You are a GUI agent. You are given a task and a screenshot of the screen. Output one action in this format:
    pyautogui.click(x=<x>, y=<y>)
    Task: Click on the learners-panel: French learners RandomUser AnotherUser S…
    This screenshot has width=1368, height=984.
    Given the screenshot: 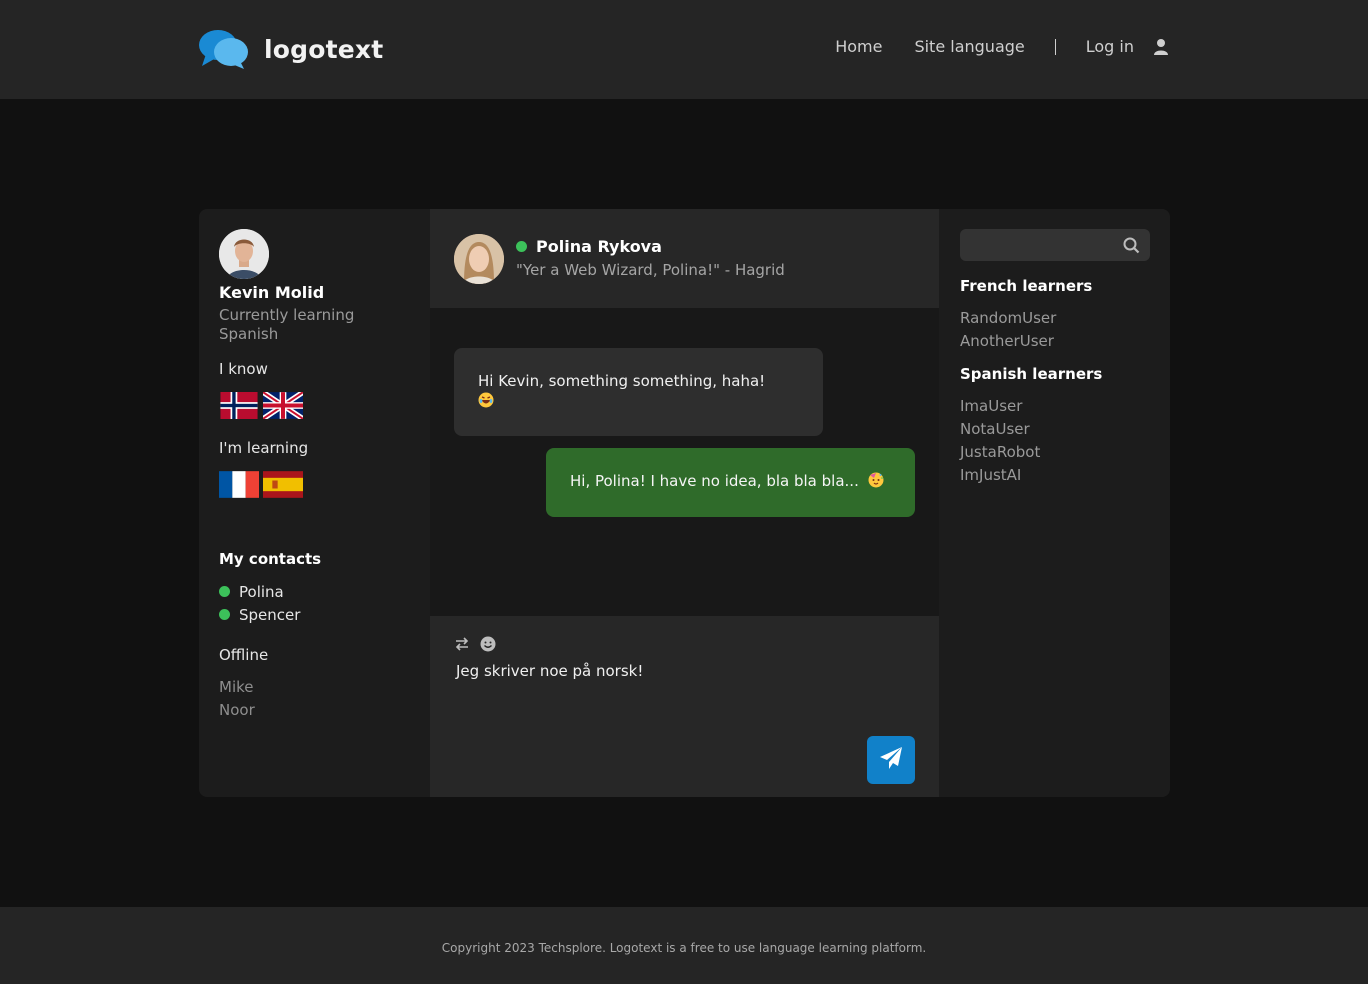 What is the action you would take?
    pyautogui.click(x=1055, y=503)
    